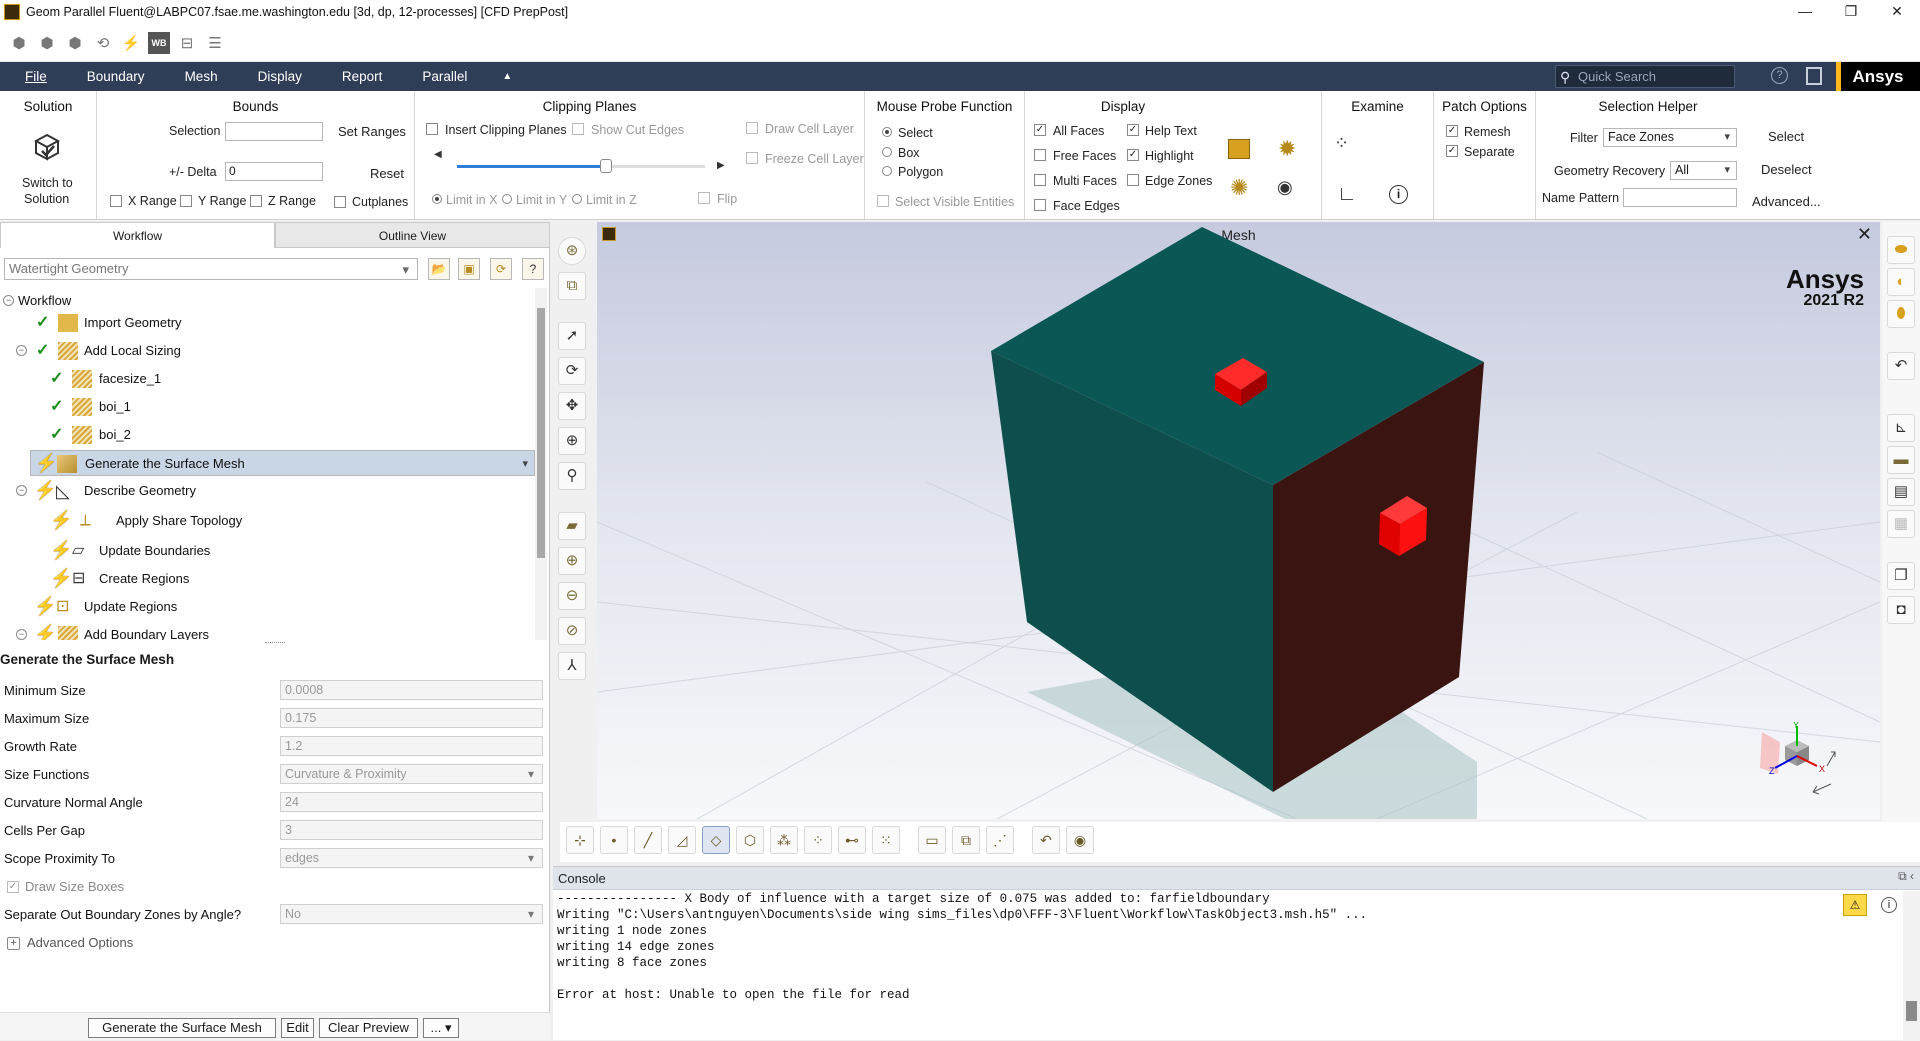  I want to click on restore-button: ❐, so click(1851, 12).